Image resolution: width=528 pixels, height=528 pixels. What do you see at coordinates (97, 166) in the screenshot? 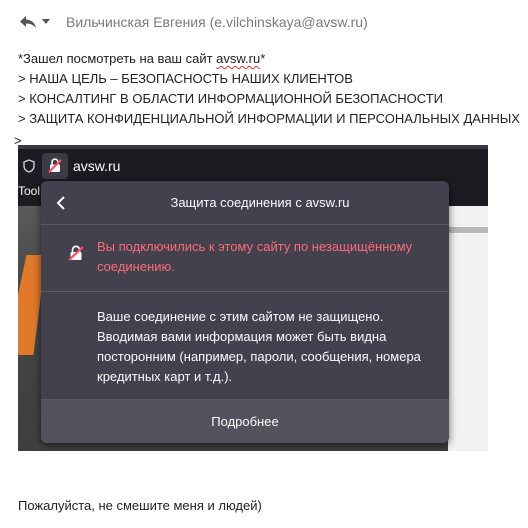
I see `url-text: avsw.ru` at bounding box center [97, 166].